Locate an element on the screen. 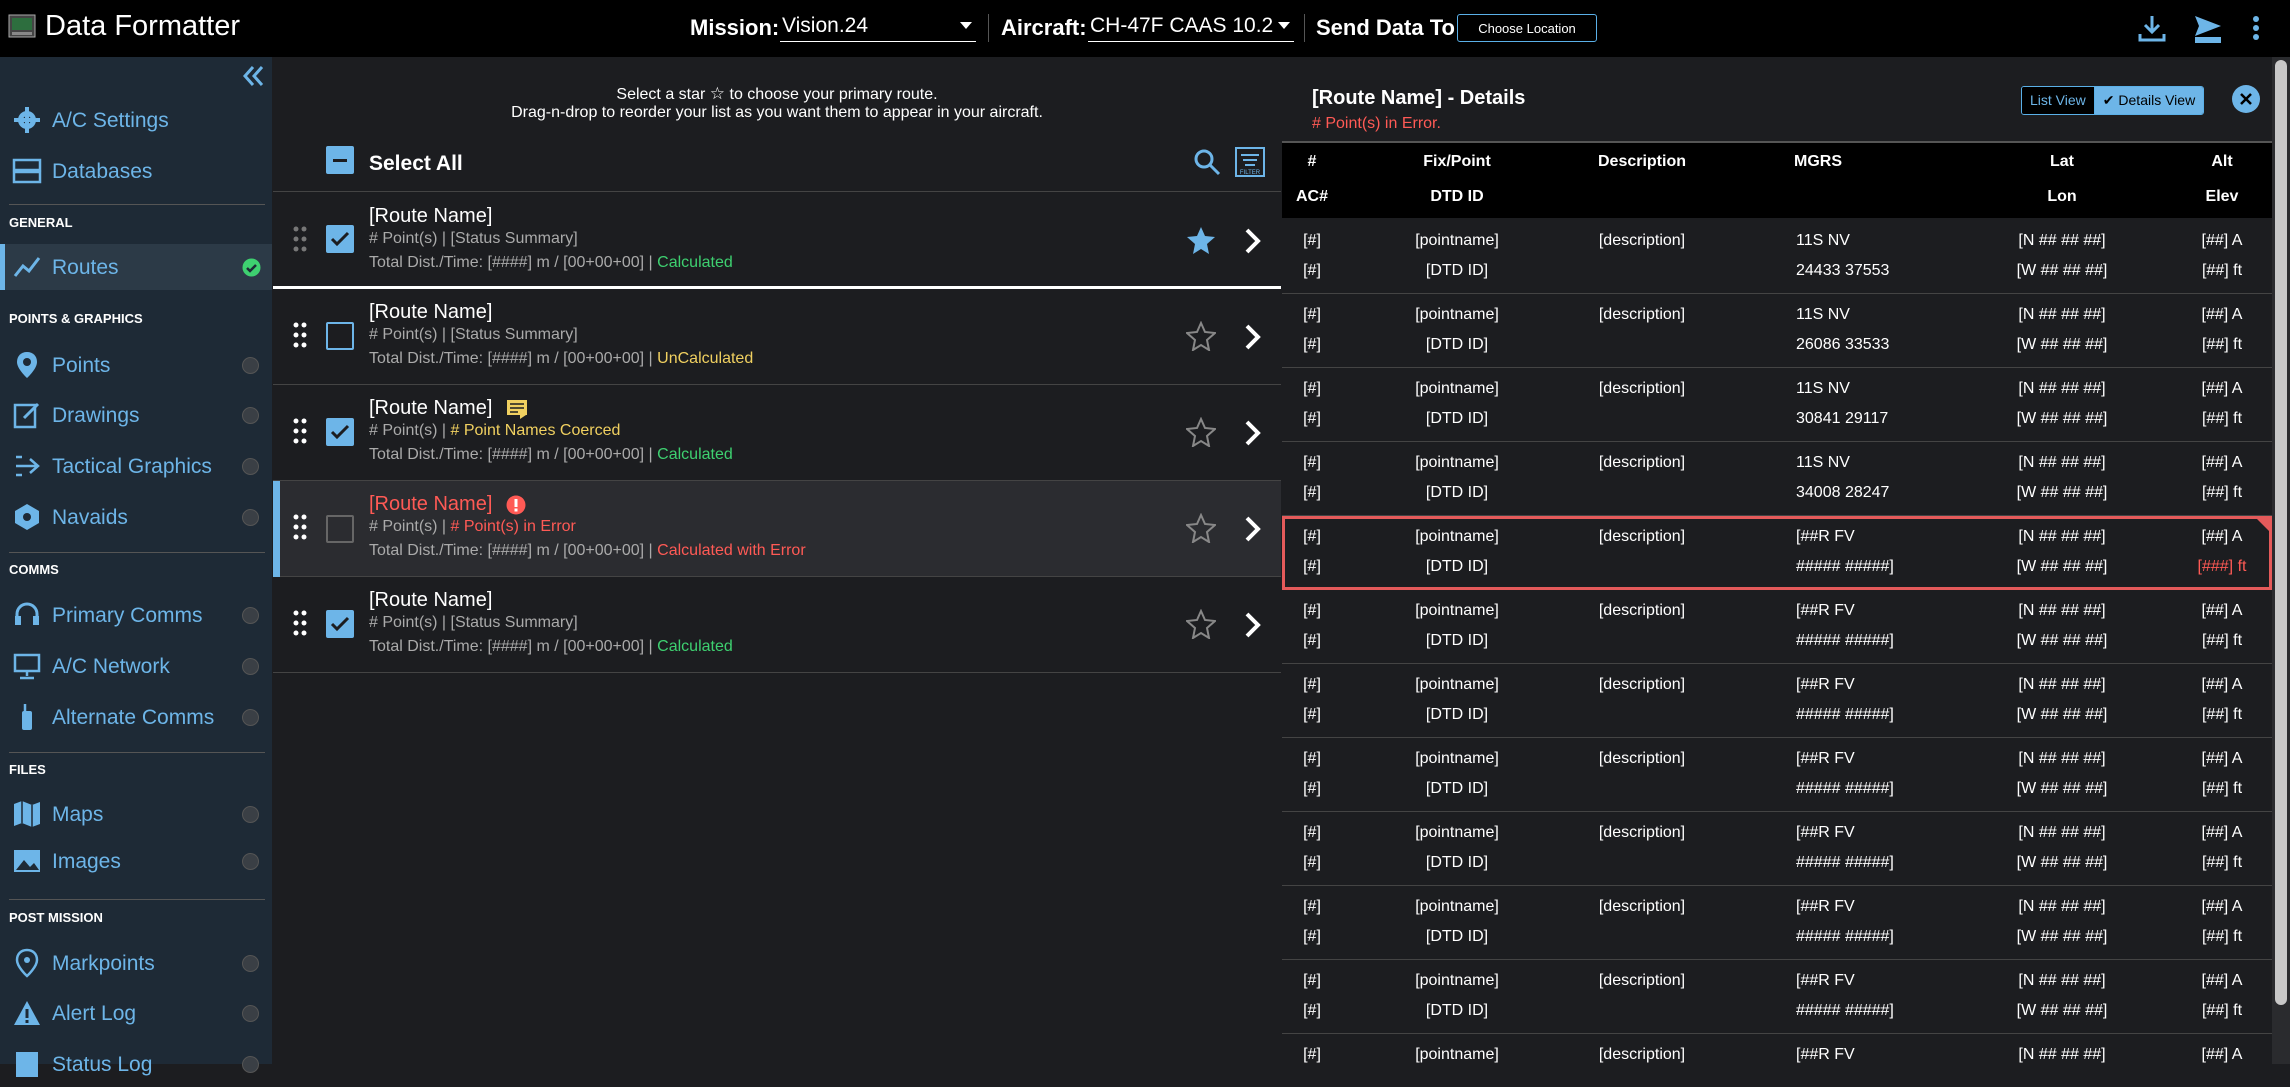 The height and width of the screenshot is (1087, 2290). sidebar-item-databases: Databases is located at coordinates (136, 171).